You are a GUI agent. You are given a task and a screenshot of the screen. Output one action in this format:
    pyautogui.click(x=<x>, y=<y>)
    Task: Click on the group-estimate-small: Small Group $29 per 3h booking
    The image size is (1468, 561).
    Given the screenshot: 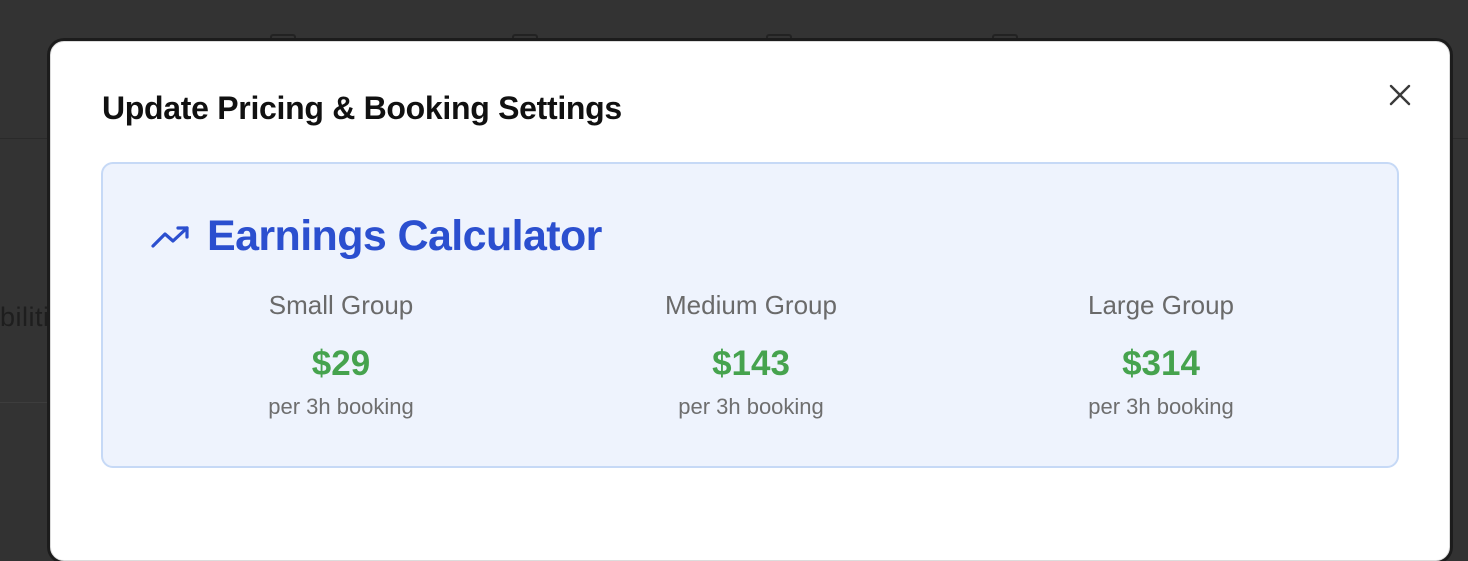 What is the action you would take?
    pyautogui.click(x=341, y=355)
    